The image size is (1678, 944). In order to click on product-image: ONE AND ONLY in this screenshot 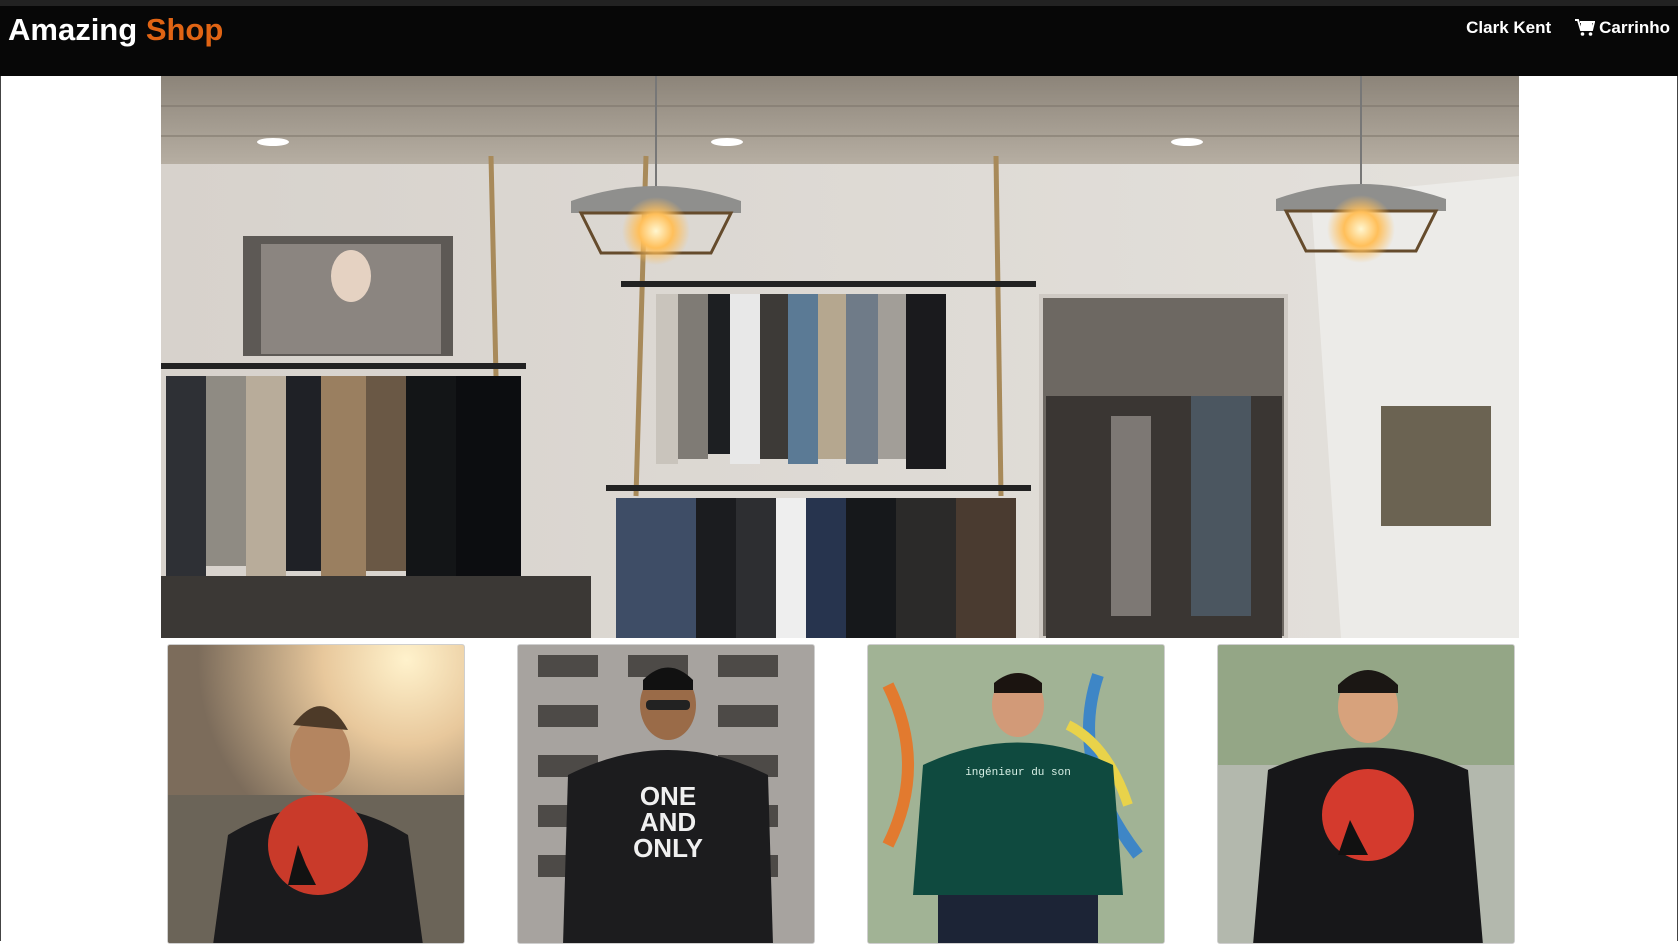, I will do `click(666, 794)`.